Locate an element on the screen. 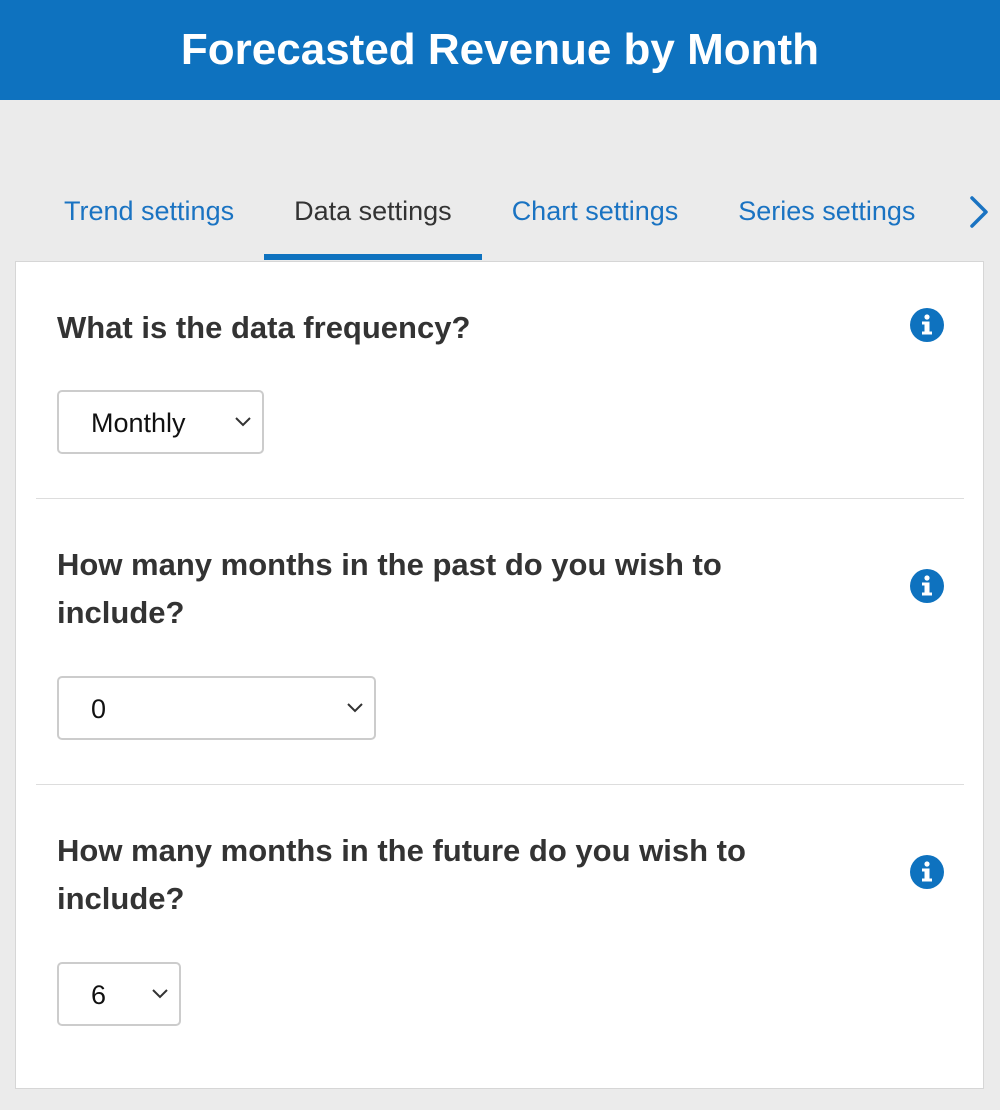  page-header: Forecasted Revenue by Month is located at coordinates (500, 50).